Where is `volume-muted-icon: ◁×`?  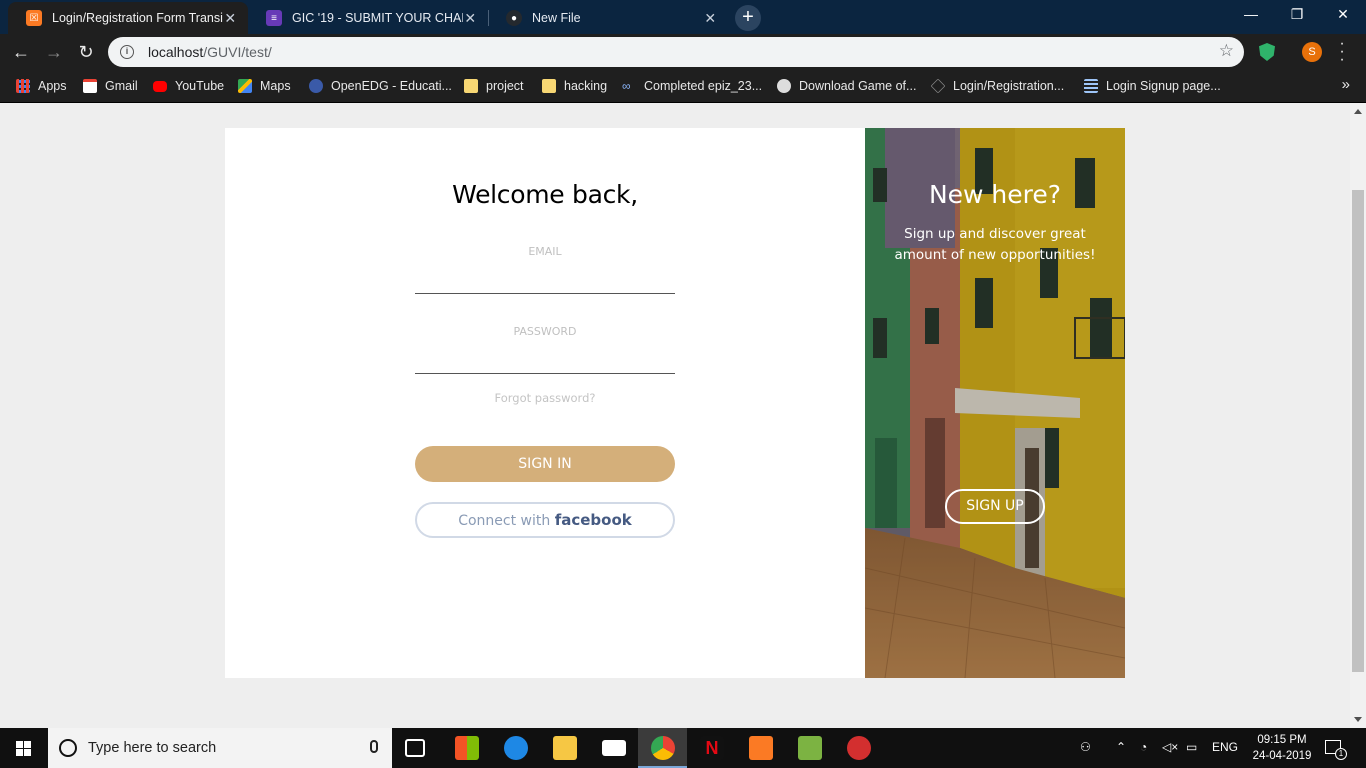
volume-muted-icon: ◁× is located at coordinates (1170, 747).